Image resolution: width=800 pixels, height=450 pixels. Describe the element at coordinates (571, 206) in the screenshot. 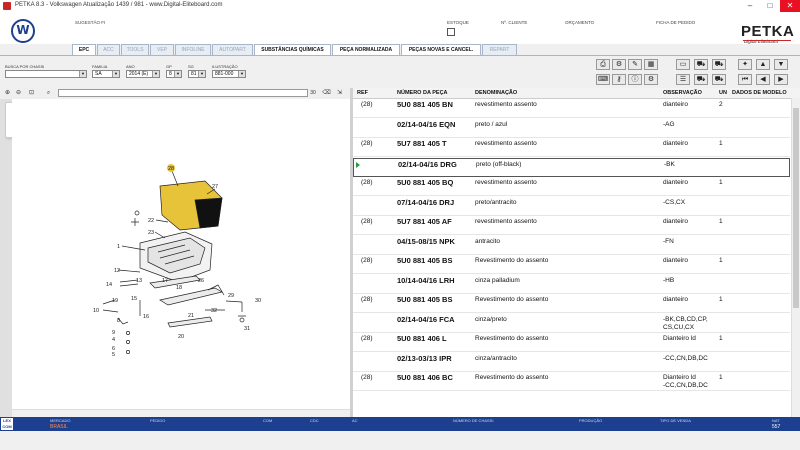

I see `table-row: 07/14-04/16 DRJ preto/antracito -CS,CX` at that location.